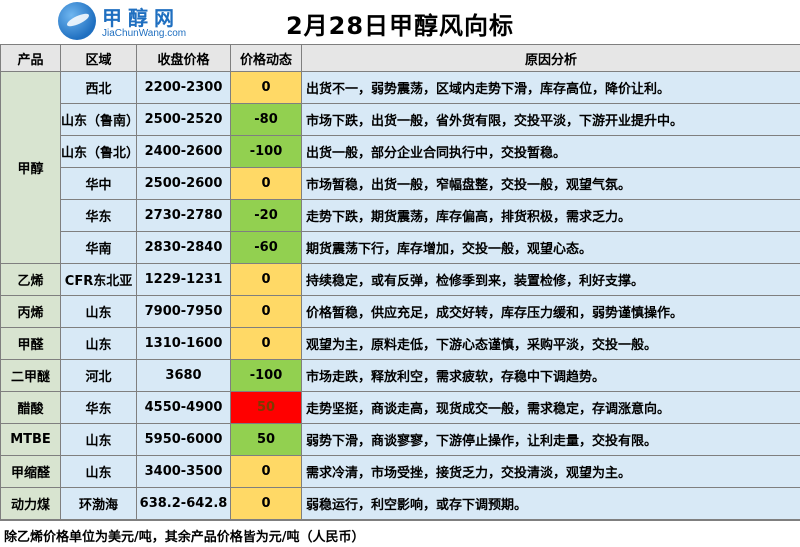 This screenshot has height=547, width=800. I want to click on reason-cell: 弱稳运行，利空影响，或存下调预期。, so click(550, 503).